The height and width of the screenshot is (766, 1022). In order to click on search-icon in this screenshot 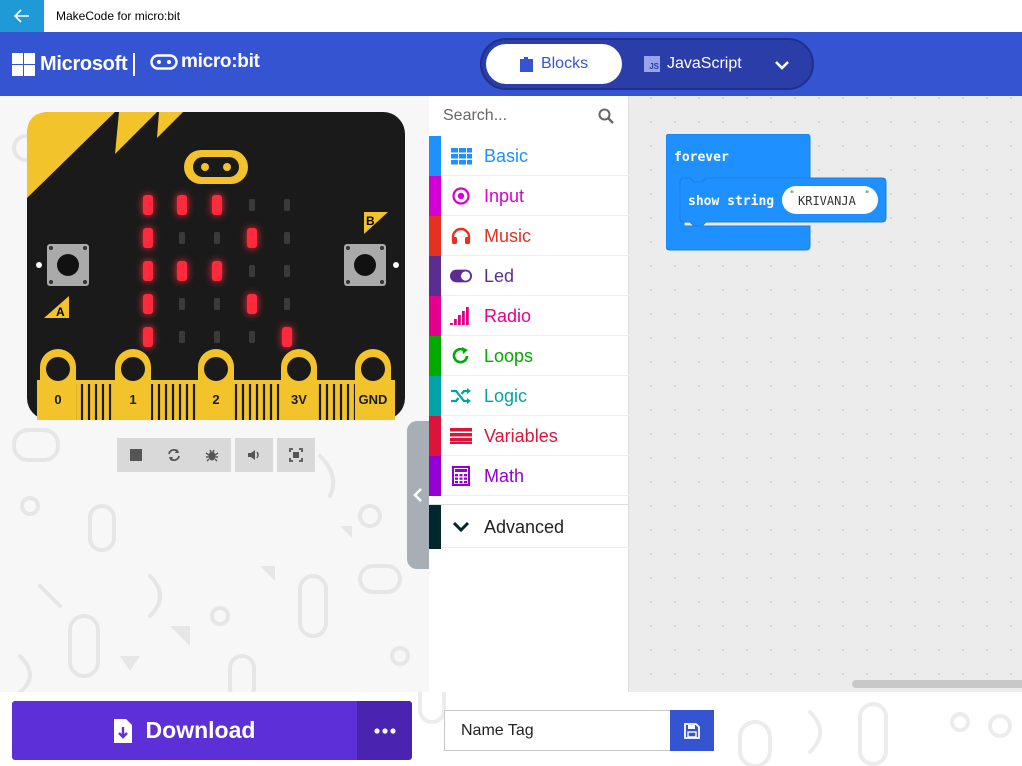, I will do `click(606, 116)`.